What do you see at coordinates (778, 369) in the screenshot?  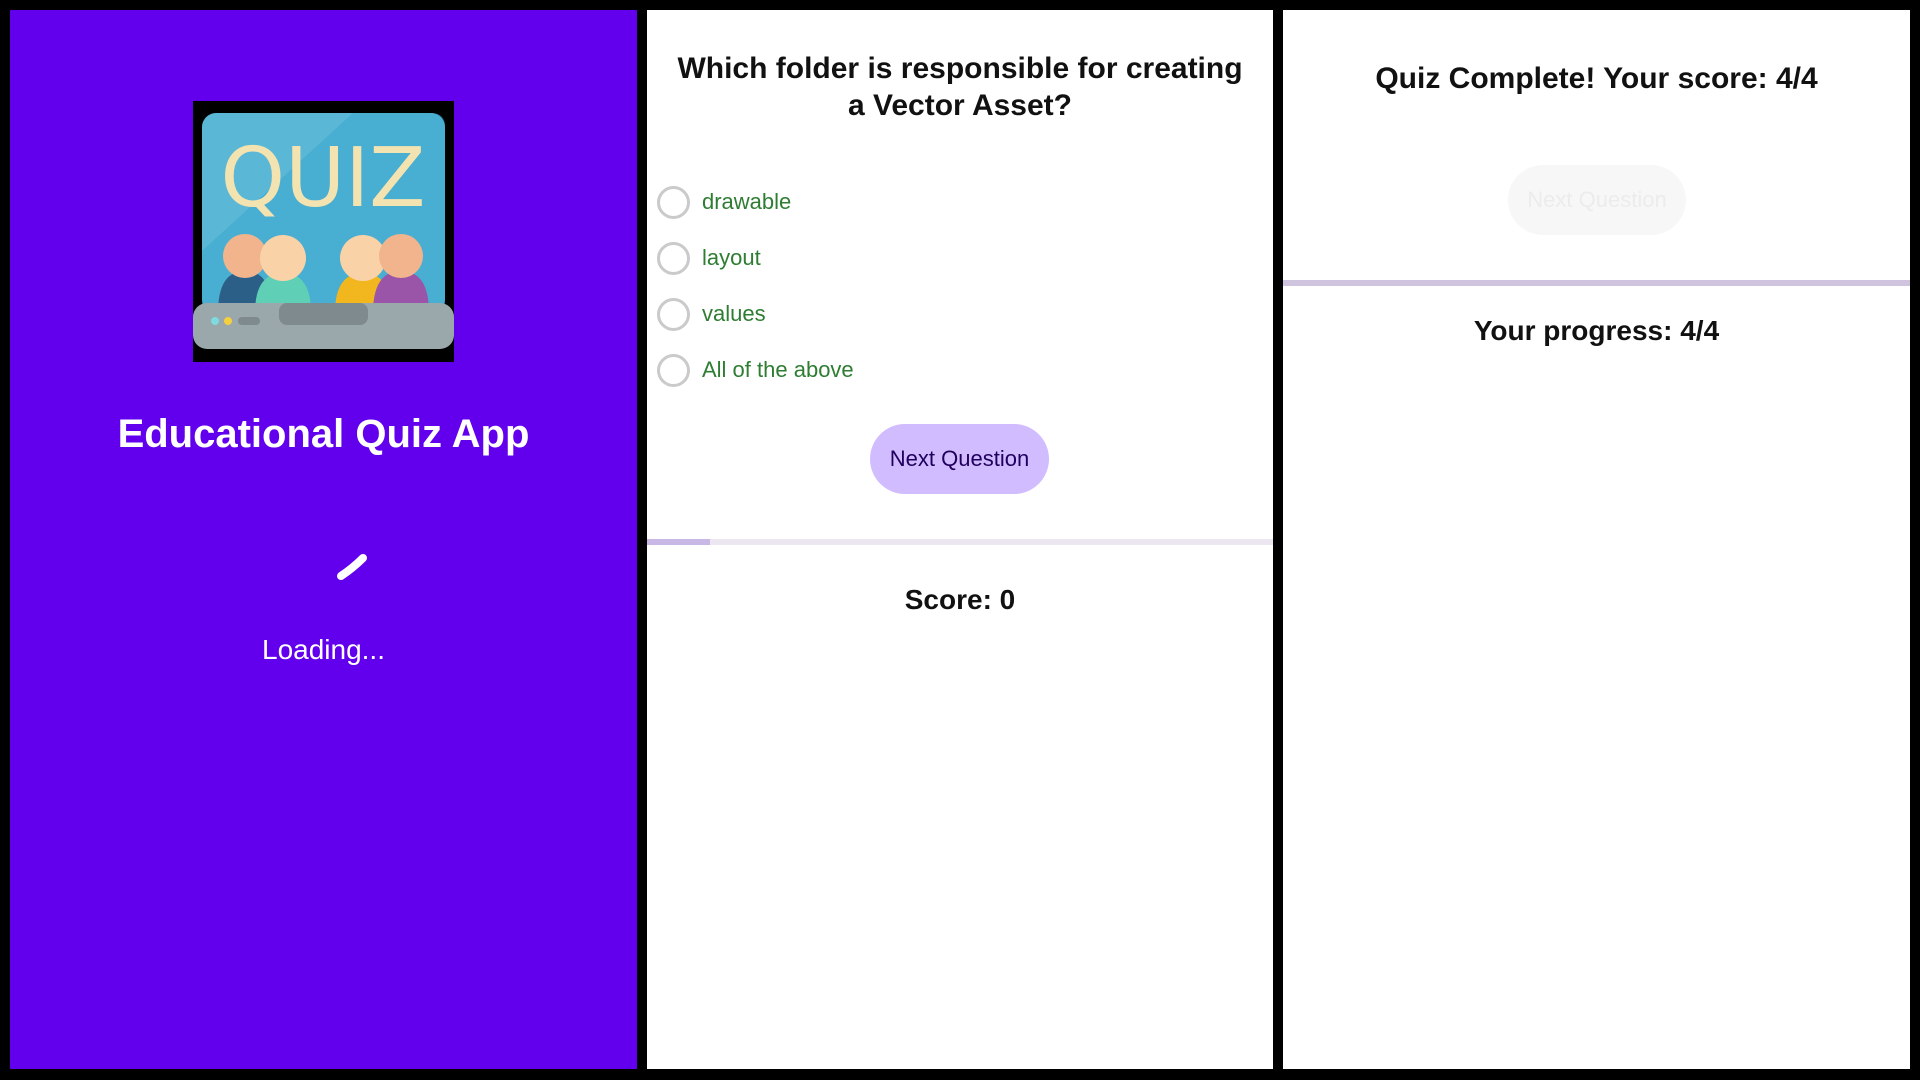 I see `option-label: All of the above` at bounding box center [778, 369].